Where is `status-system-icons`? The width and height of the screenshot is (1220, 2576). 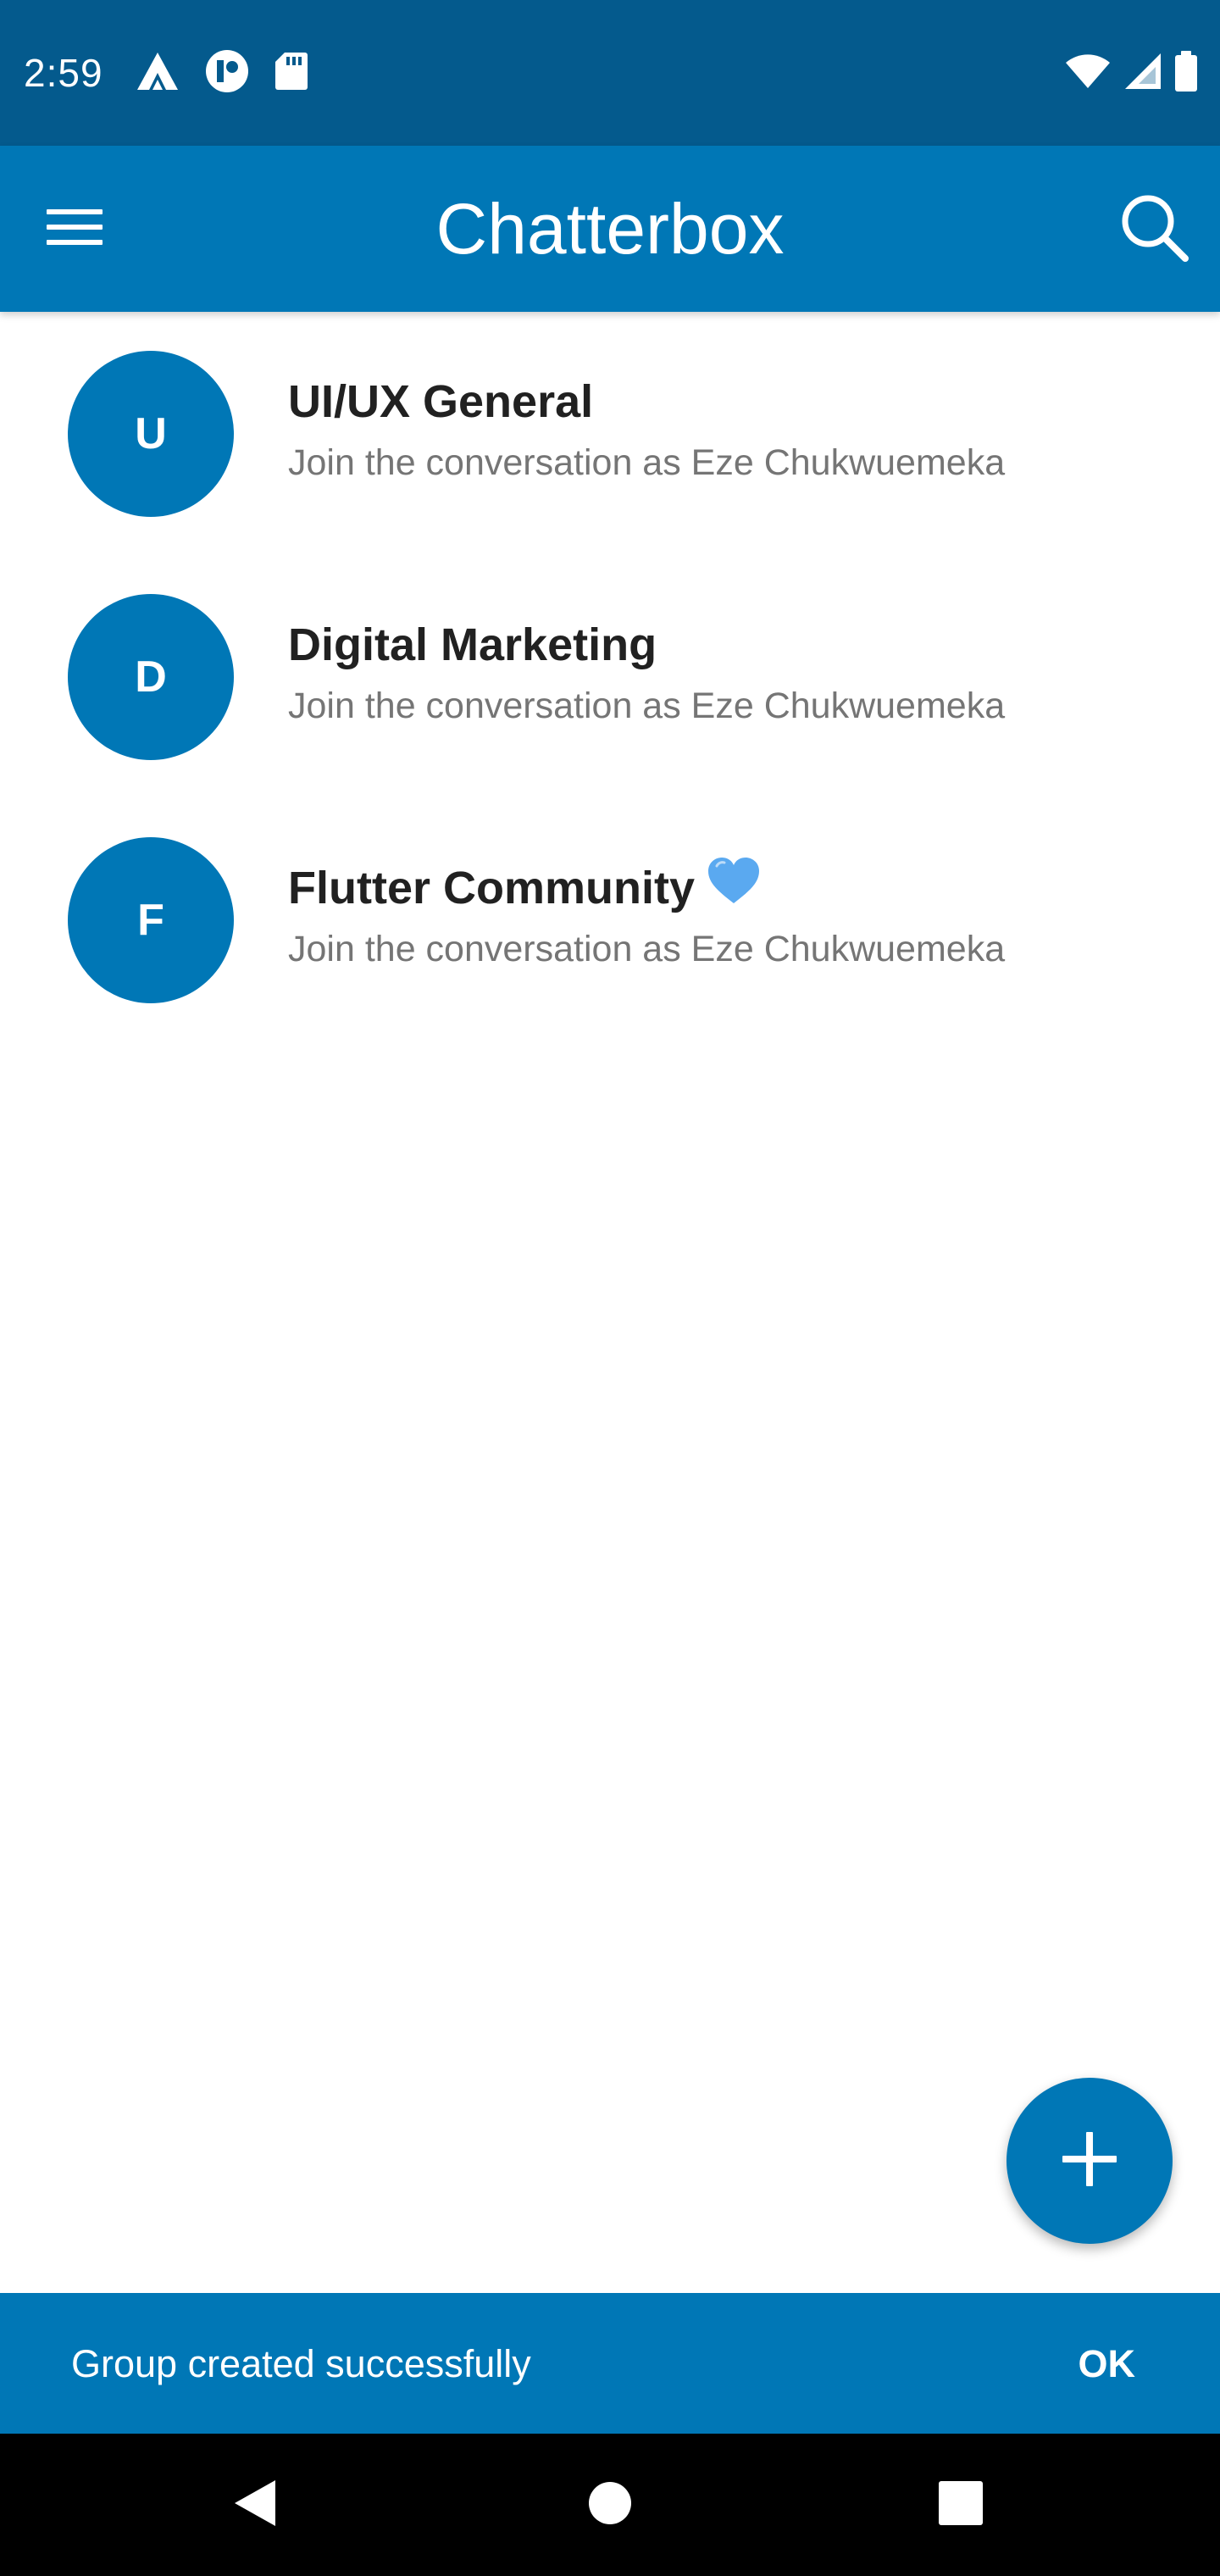
status-system-icons is located at coordinates (1131, 73).